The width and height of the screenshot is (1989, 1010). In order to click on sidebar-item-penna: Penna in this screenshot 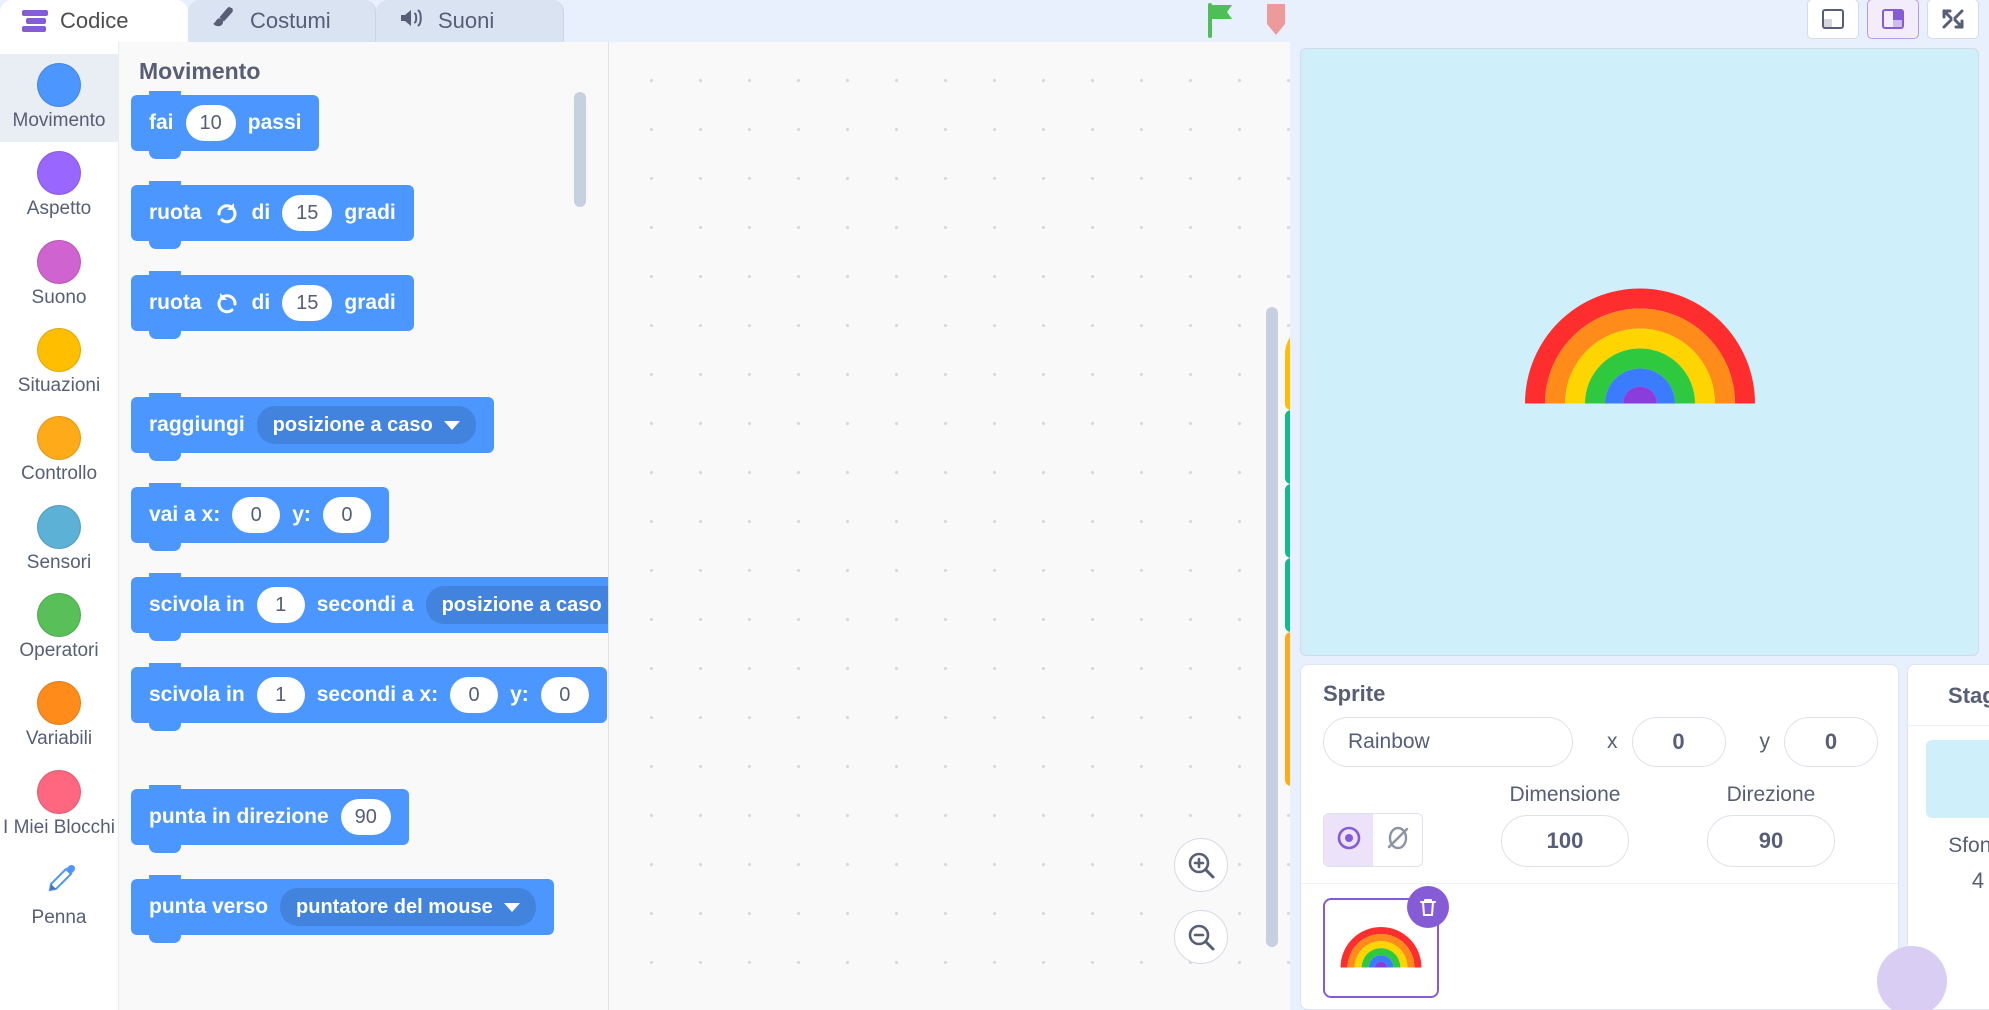, I will do `click(59, 894)`.